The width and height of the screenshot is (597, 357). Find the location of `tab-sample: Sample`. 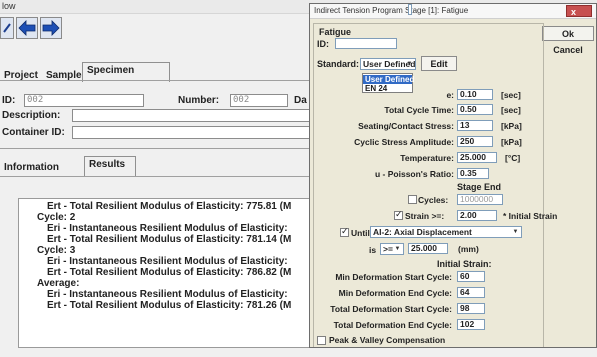

tab-sample: Sample is located at coordinates (64, 77).